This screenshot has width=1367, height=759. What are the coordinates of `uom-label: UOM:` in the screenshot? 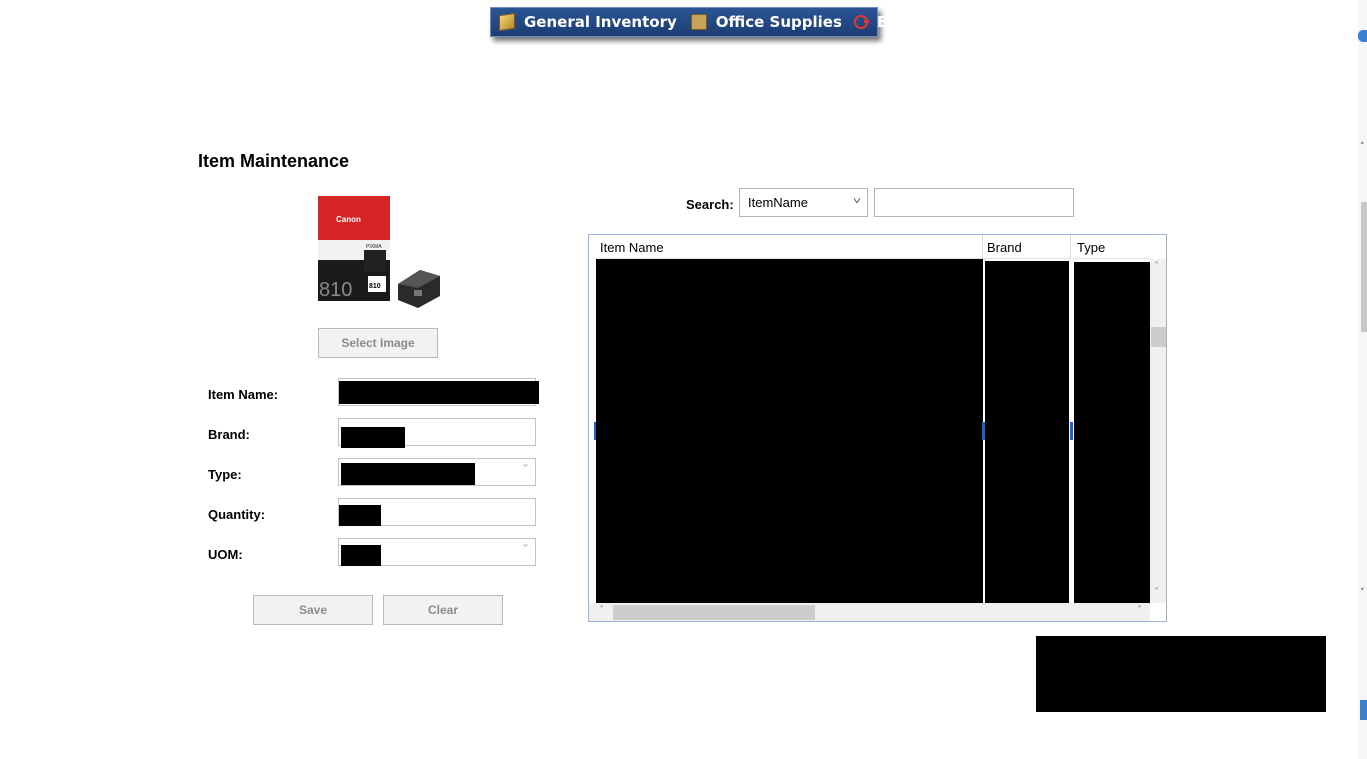 It's located at (225, 554).